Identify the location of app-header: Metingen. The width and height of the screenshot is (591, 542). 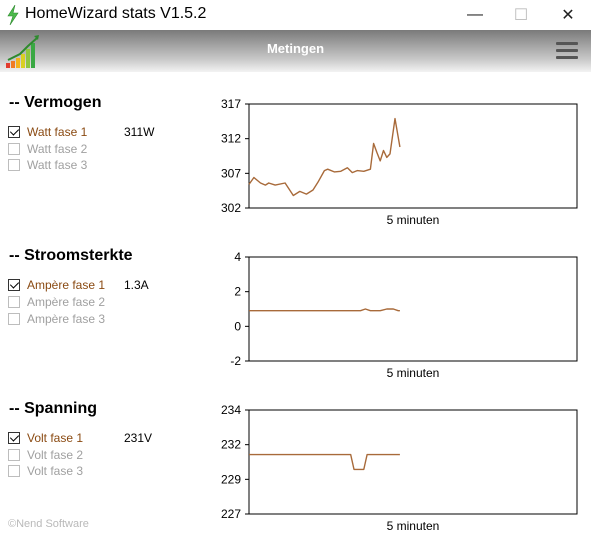
(295, 51).